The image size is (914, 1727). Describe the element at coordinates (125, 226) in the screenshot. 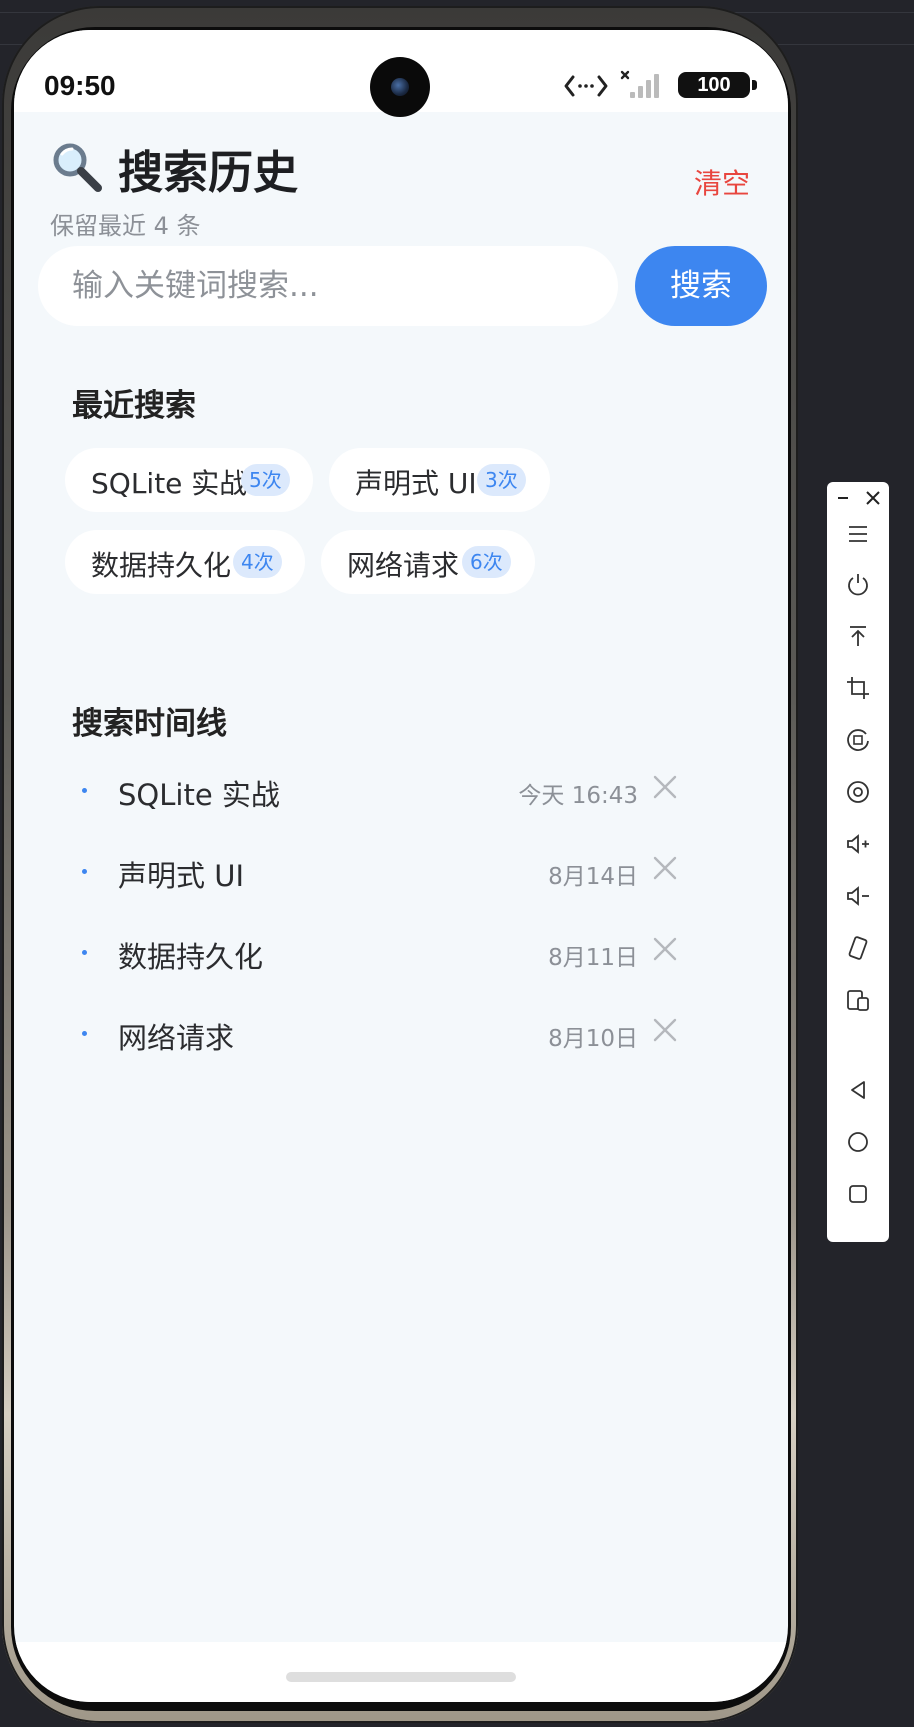

I see `page-subtitle: 保留最近 4 条` at that location.